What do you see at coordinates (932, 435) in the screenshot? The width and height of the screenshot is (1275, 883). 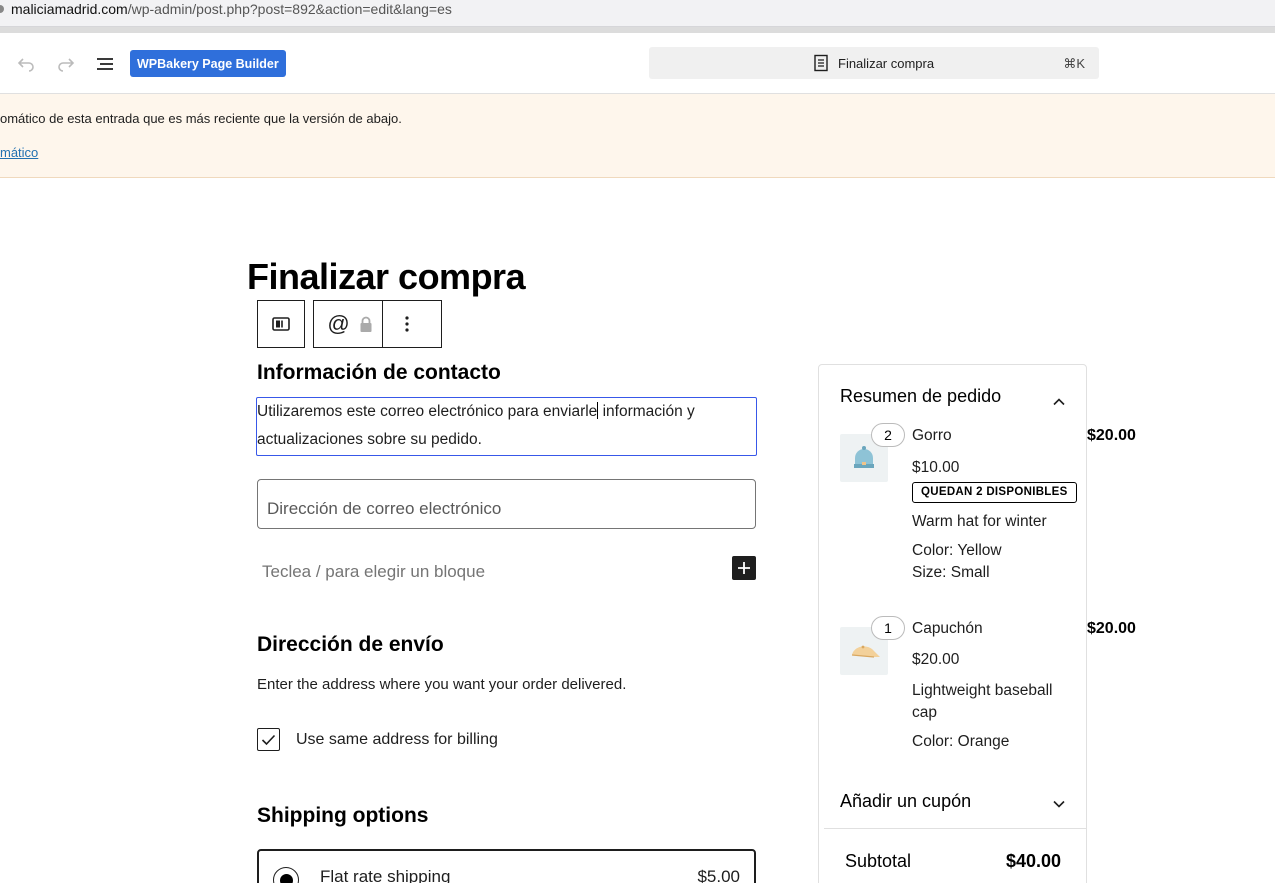 I see `item-name: Gorro` at bounding box center [932, 435].